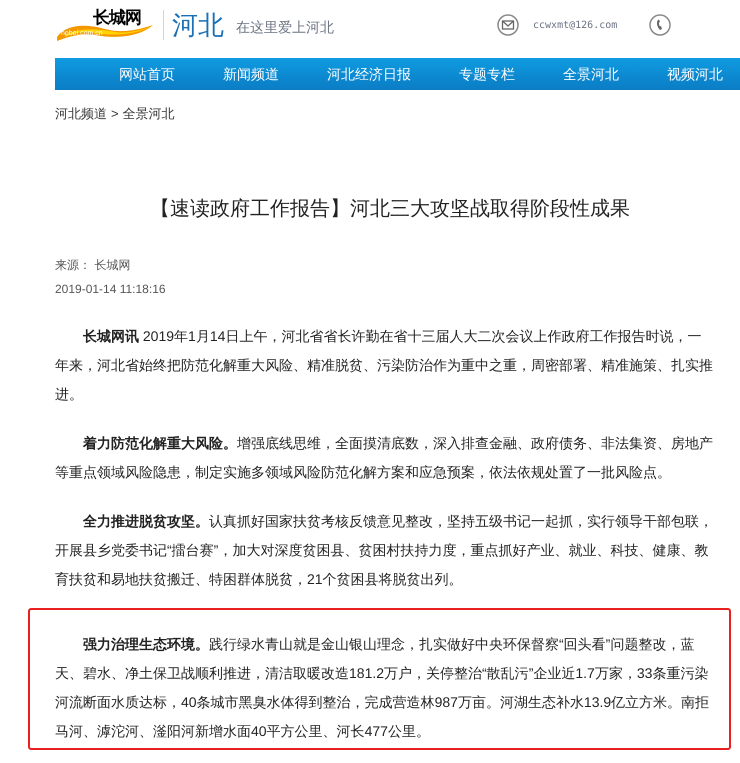 Image resolution: width=740 pixels, height=763 pixels. What do you see at coordinates (147, 74) in the screenshot?
I see `nav-link: 网站首页` at bounding box center [147, 74].